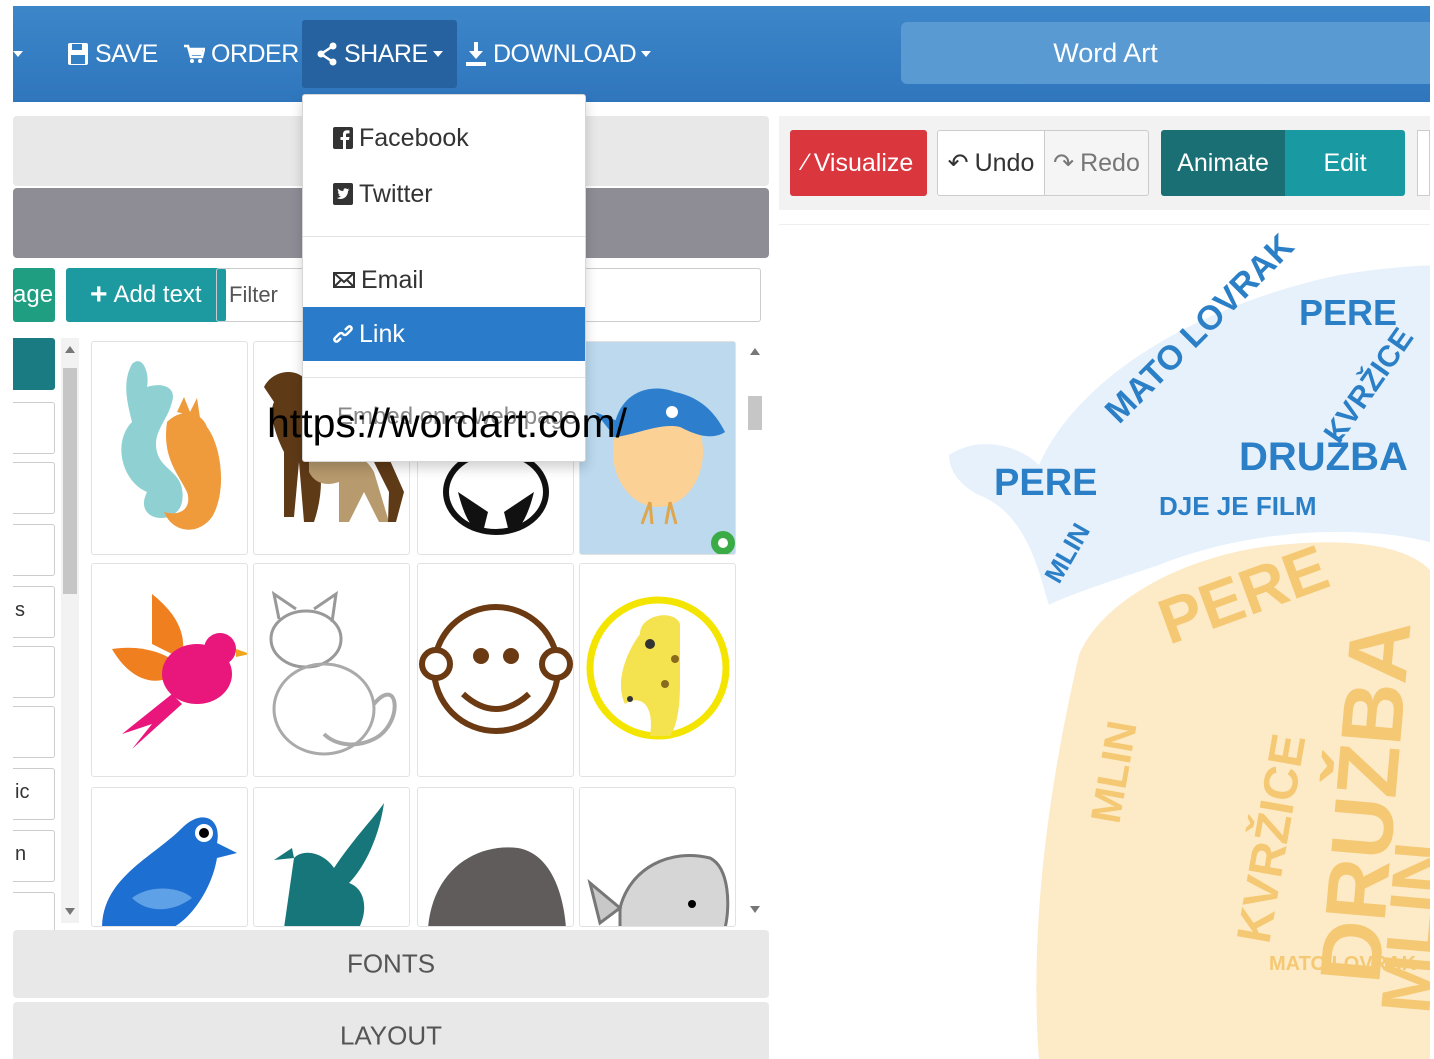 This screenshot has width=1434, height=1059. What do you see at coordinates (343, 138) in the screenshot?
I see `facebook-icon` at bounding box center [343, 138].